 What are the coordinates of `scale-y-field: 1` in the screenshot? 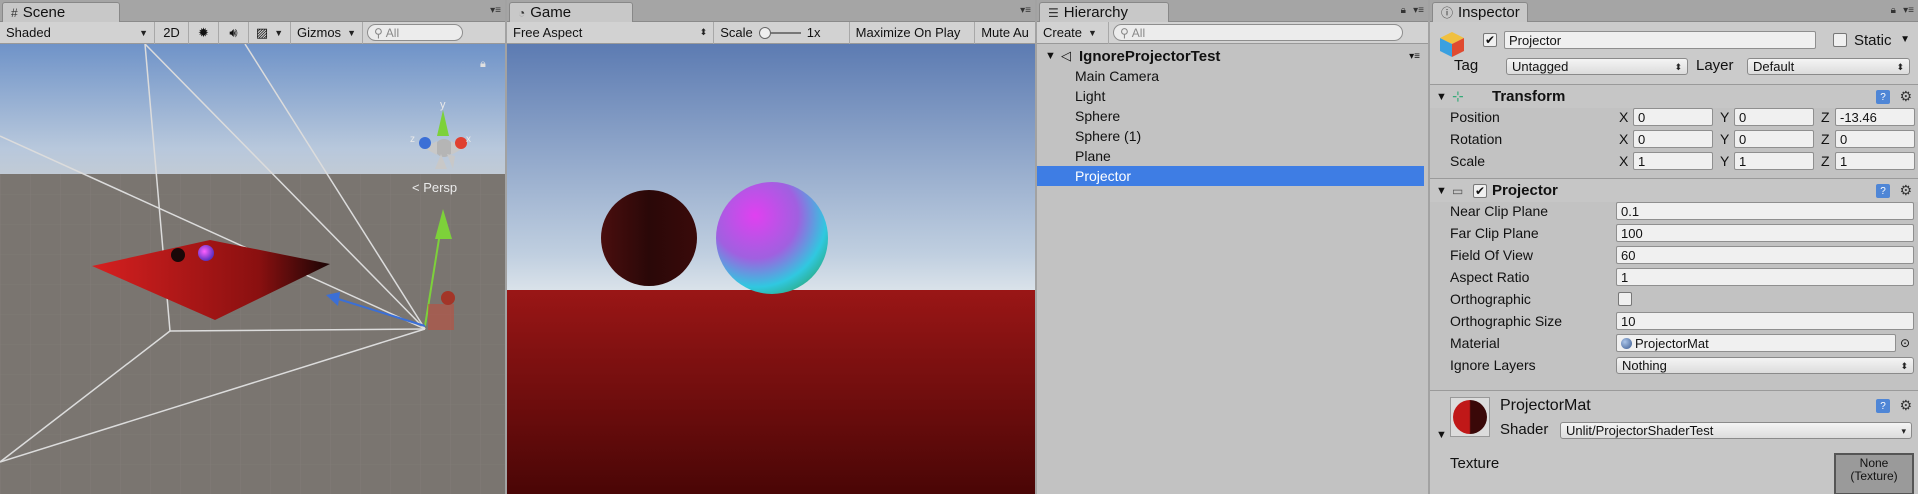 It's located at (1774, 161).